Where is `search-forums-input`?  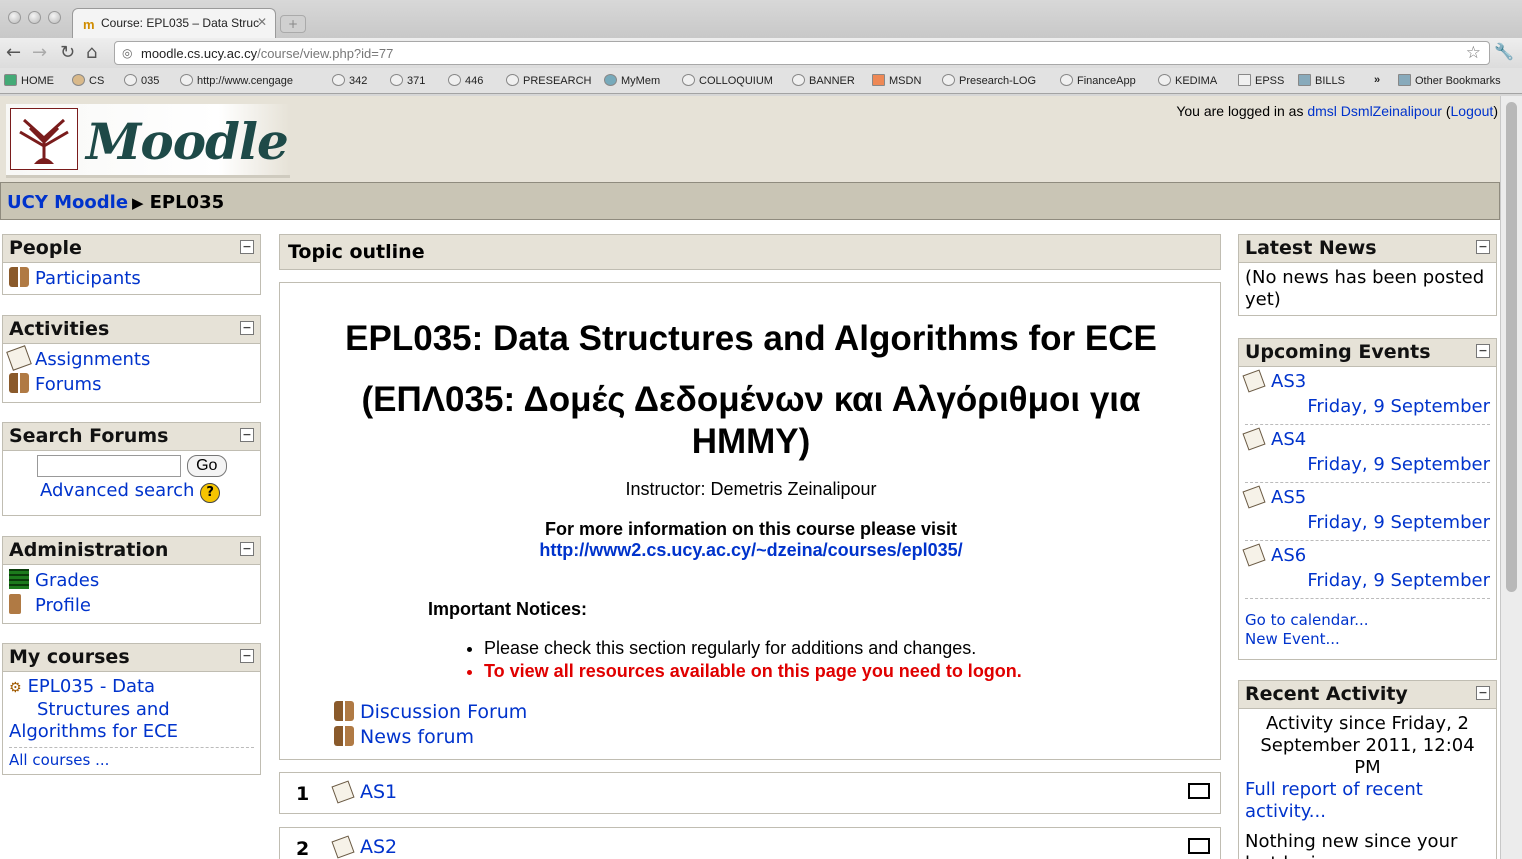 search-forums-input is located at coordinates (109, 466).